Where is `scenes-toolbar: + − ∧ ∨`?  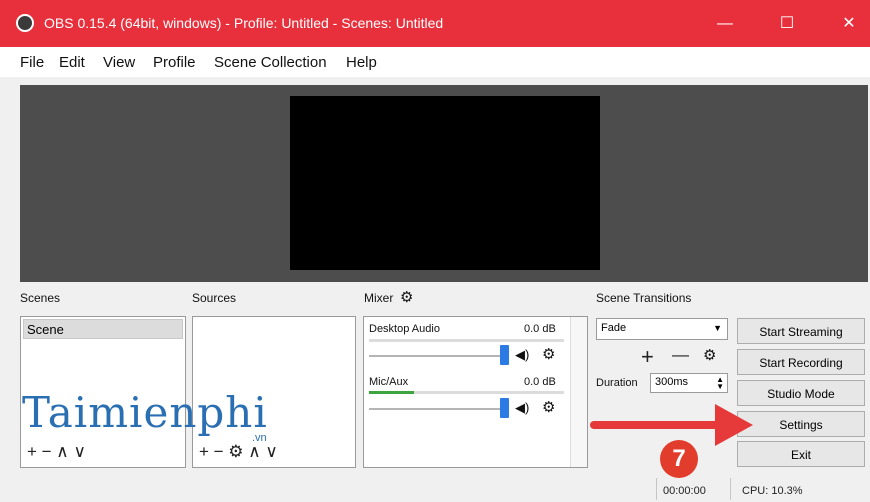
scenes-toolbar: + − ∧ ∨ is located at coordinates (56, 452).